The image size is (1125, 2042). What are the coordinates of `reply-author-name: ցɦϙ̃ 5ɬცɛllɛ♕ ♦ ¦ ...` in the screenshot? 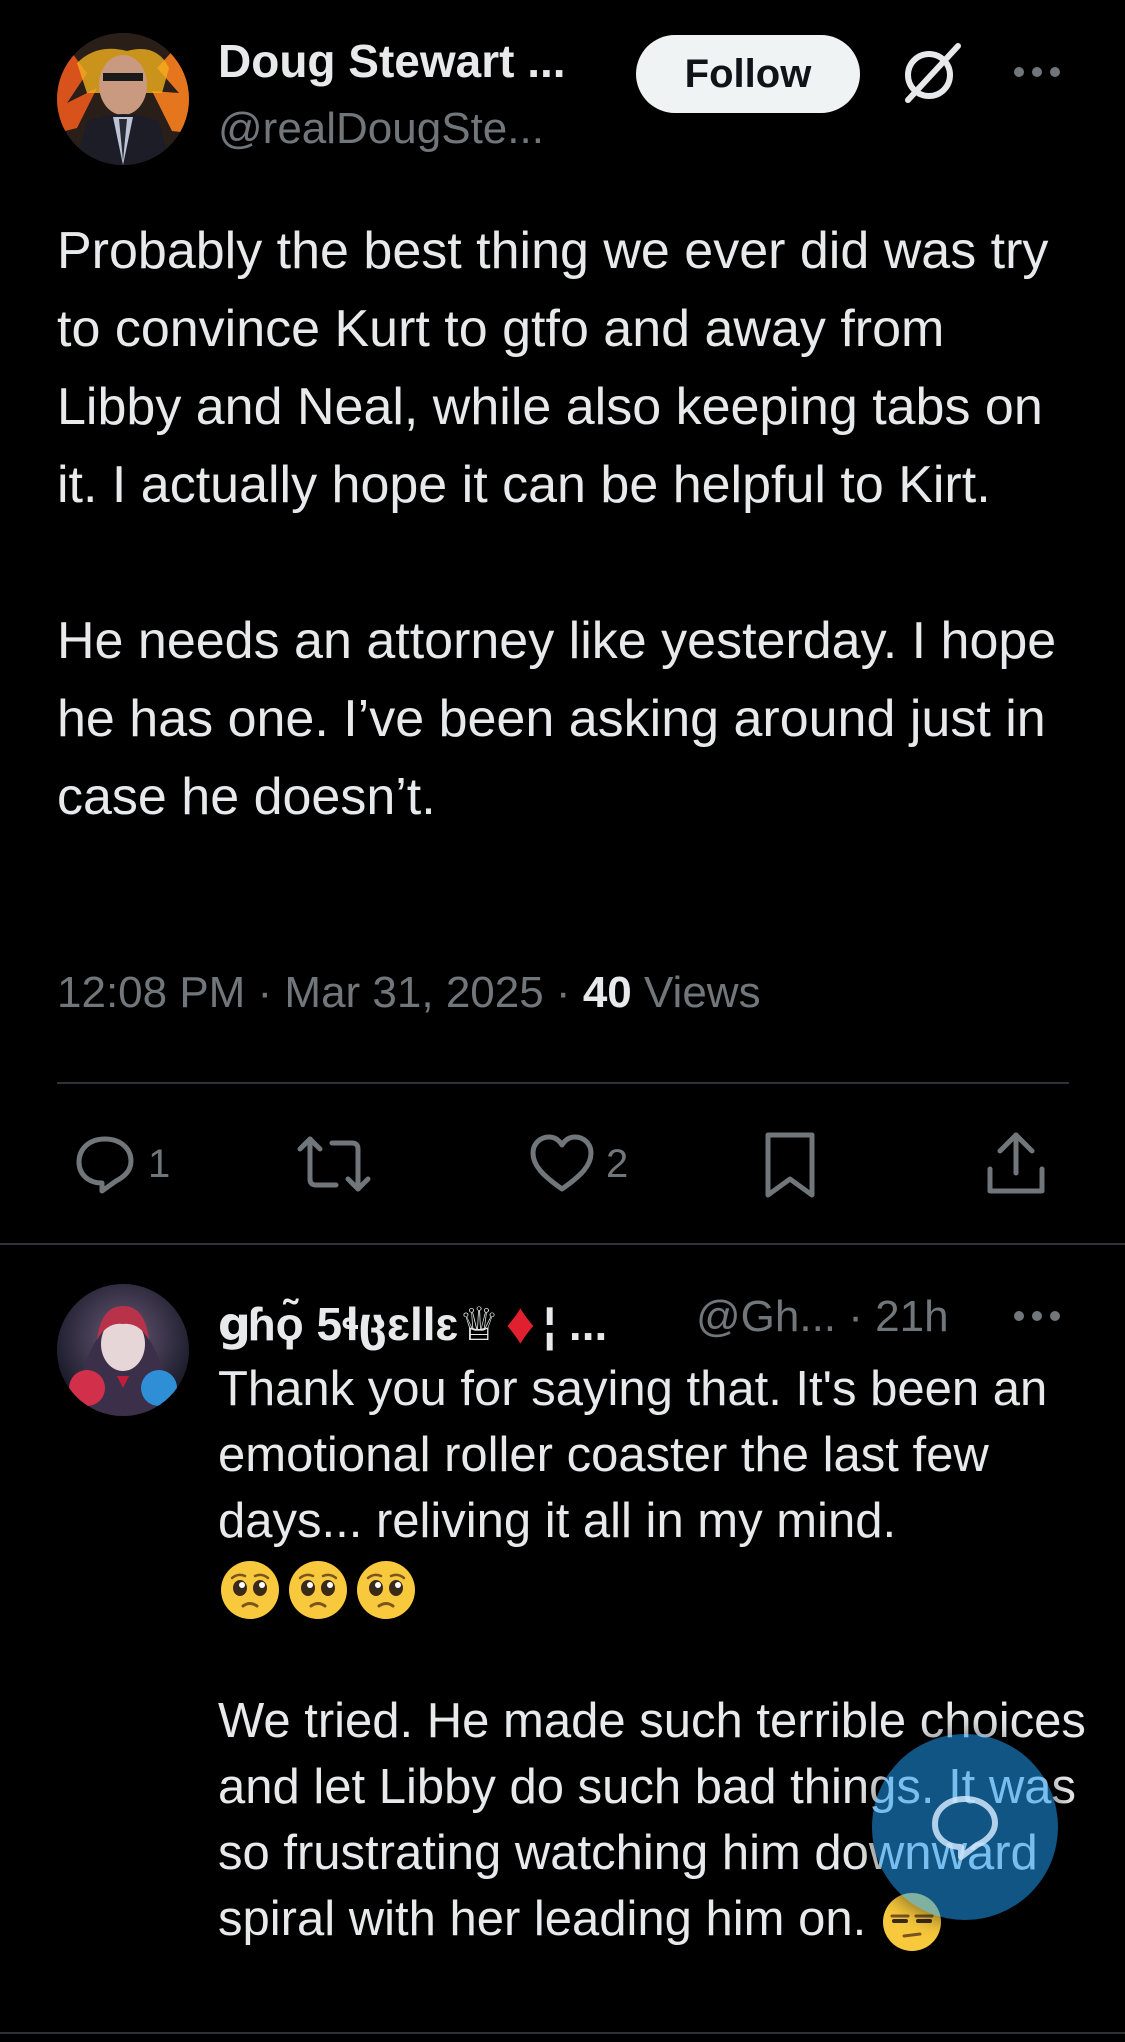 It's located at (412, 1323).